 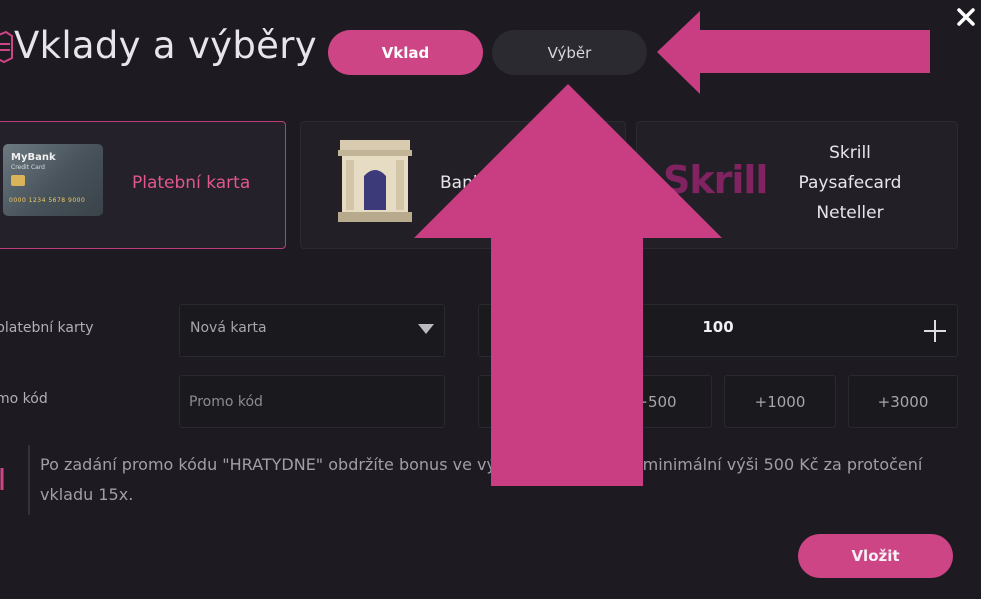 I want to click on amount-value: 100, so click(x=718, y=327).